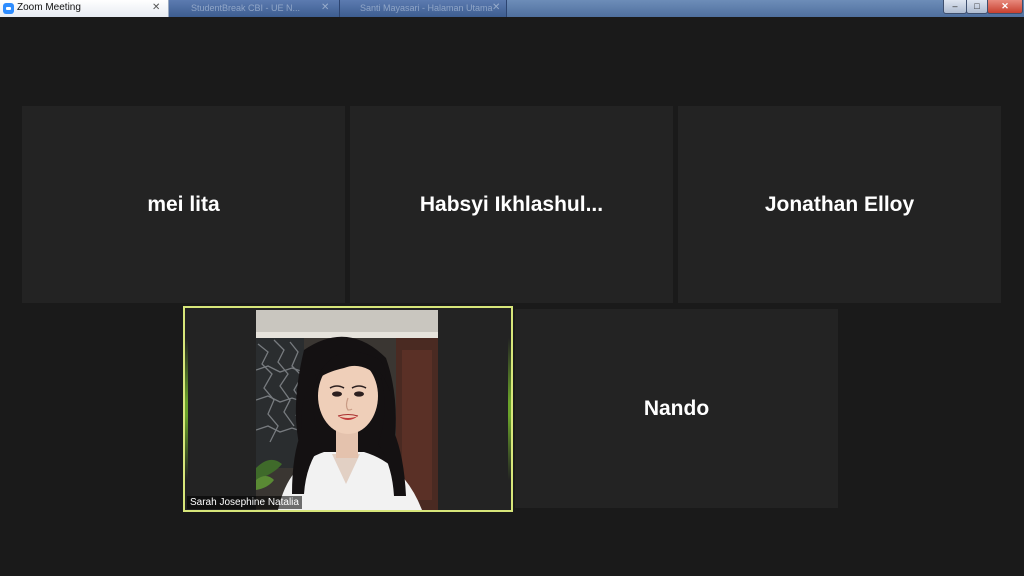 Image resolution: width=1024 pixels, height=576 pixels. What do you see at coordinates (186, 409) in the screenshot?
I see `speaker-glow-left` at bounding box center [186, 409].